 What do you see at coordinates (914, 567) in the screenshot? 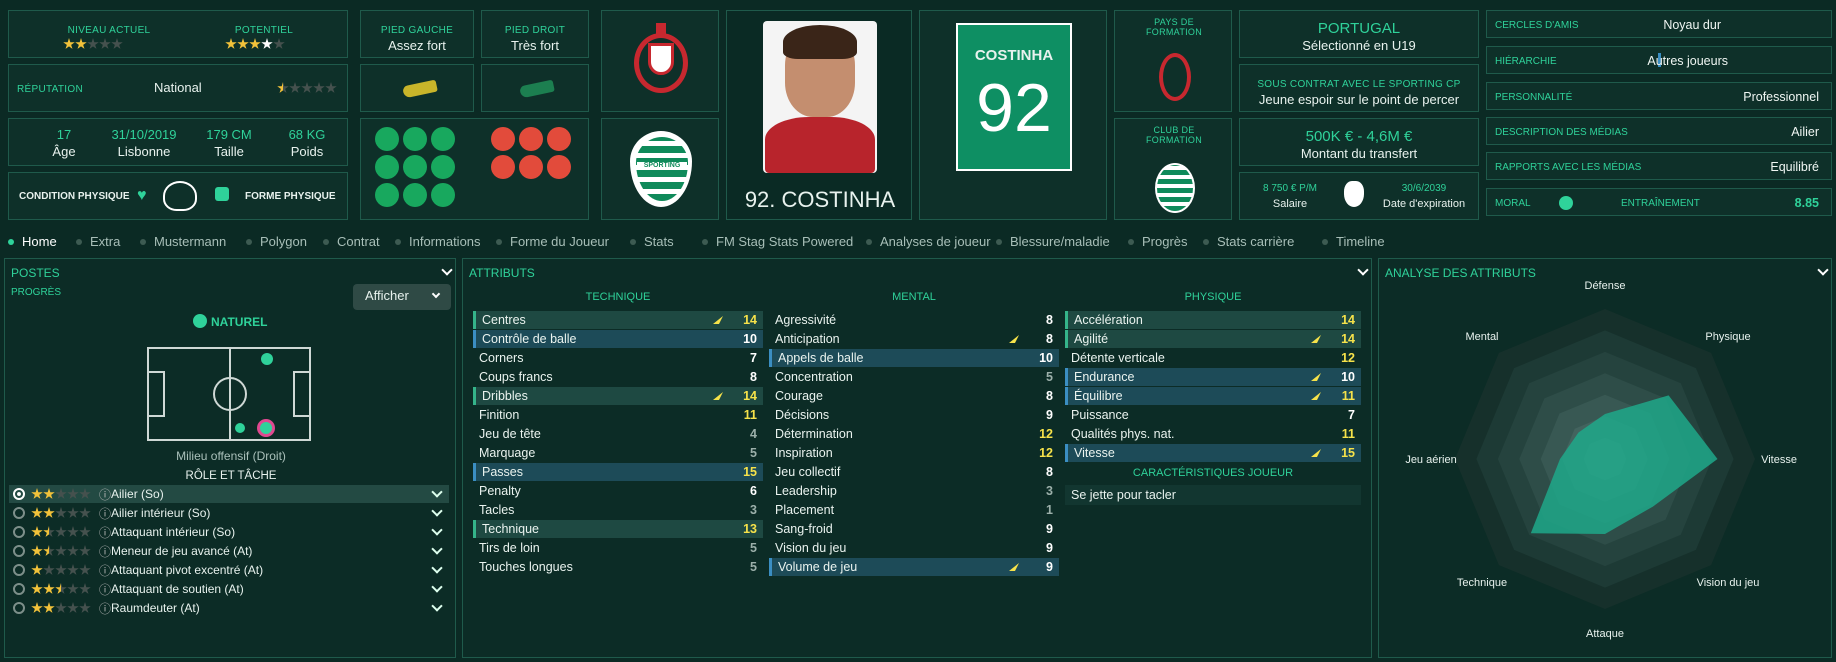
I see `attribute-row: Volume de jeu 9` at bounding box center [914, 567].